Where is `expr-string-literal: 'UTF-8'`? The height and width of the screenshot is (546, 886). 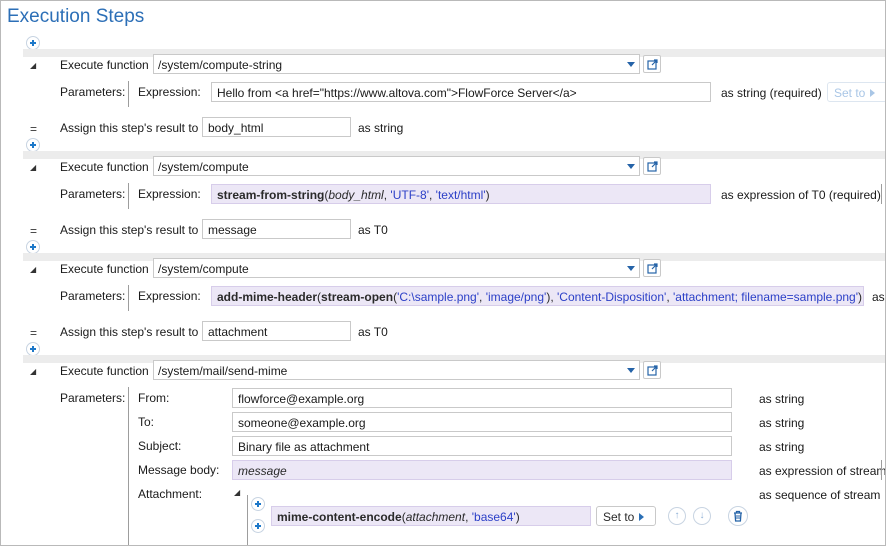 expr-string-literal: 'UTF-8' is located at coordinates (409, 195).